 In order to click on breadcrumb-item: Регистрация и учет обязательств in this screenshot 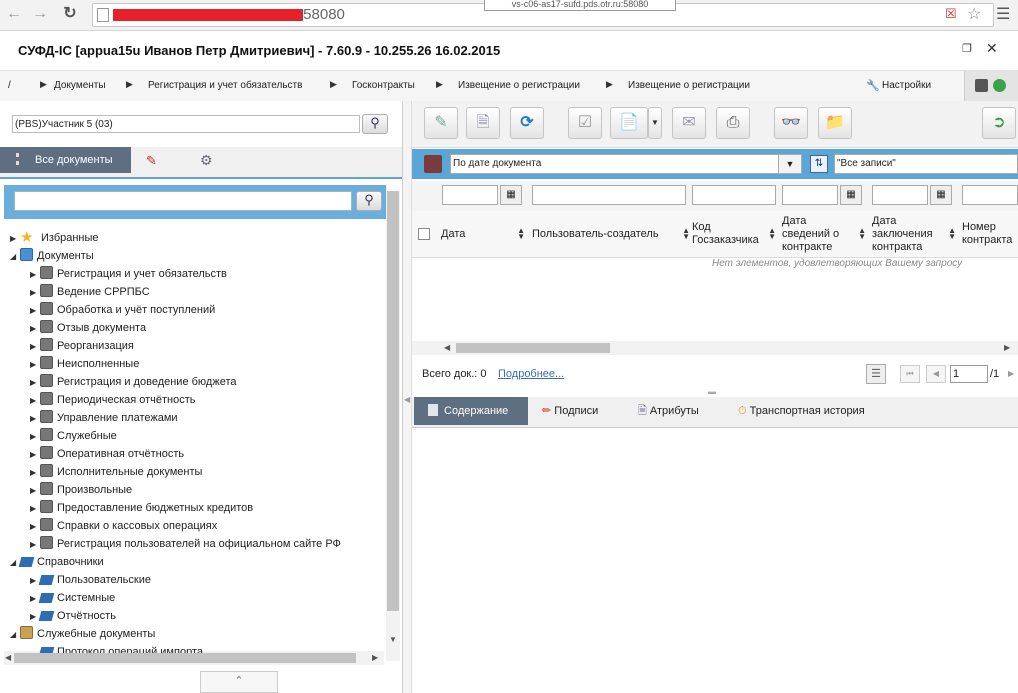, I will do `click(225, 85)`.